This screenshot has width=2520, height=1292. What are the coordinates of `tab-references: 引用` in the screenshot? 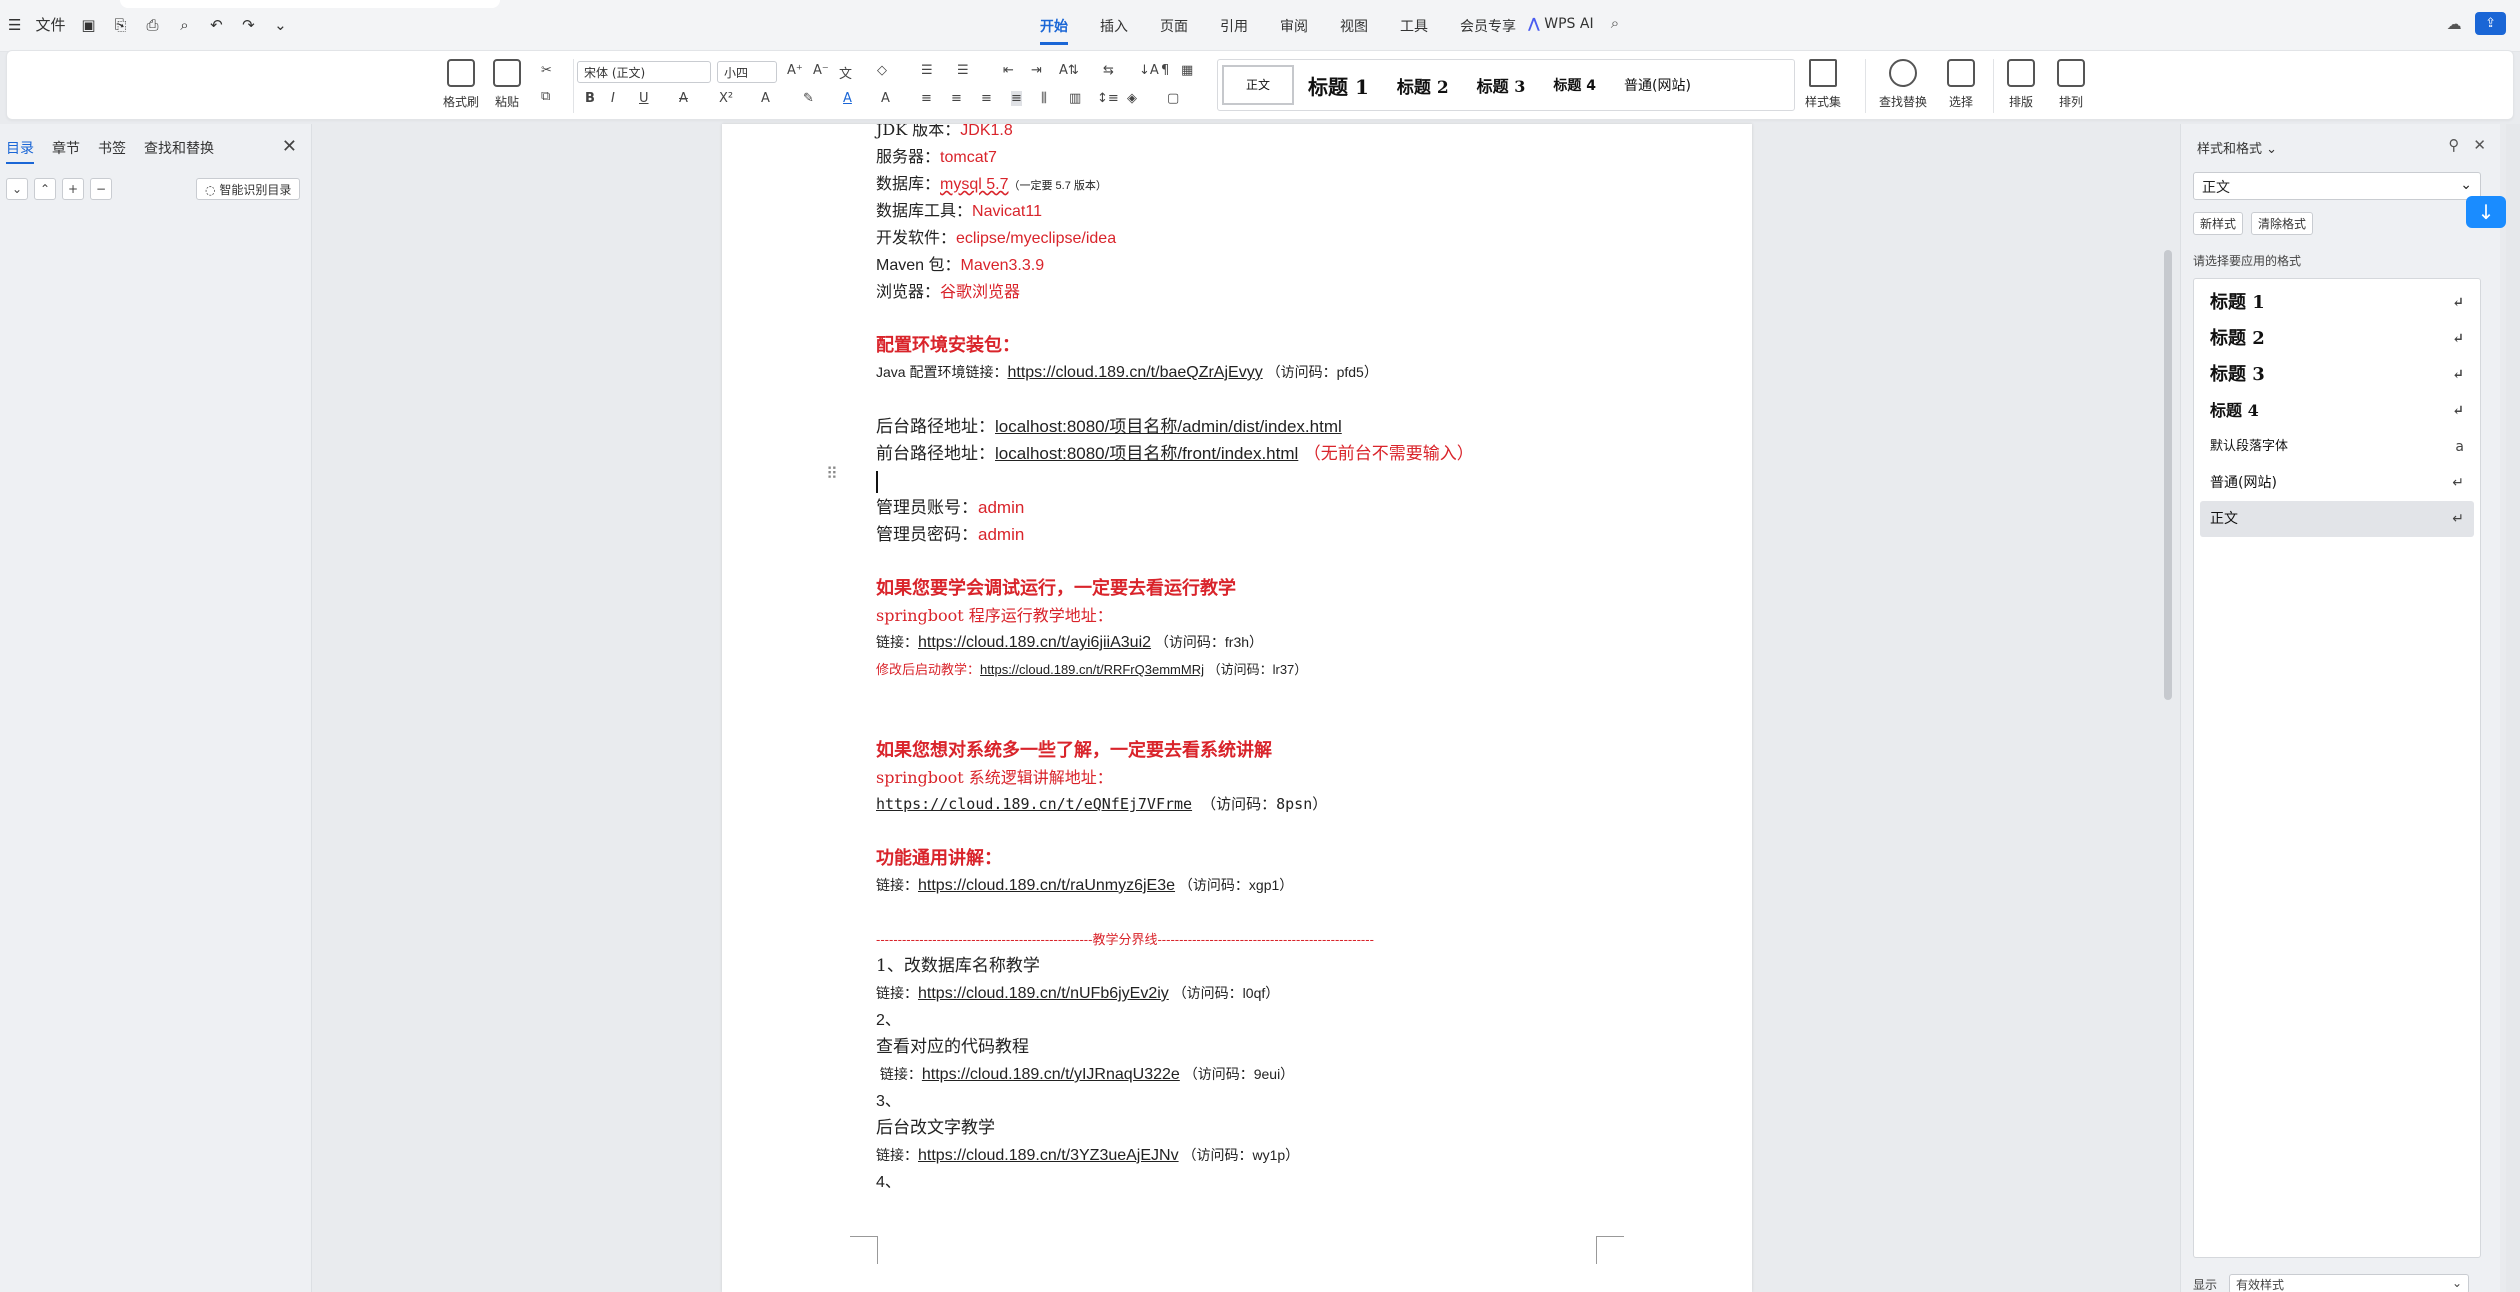 It's located at (1234, 30).